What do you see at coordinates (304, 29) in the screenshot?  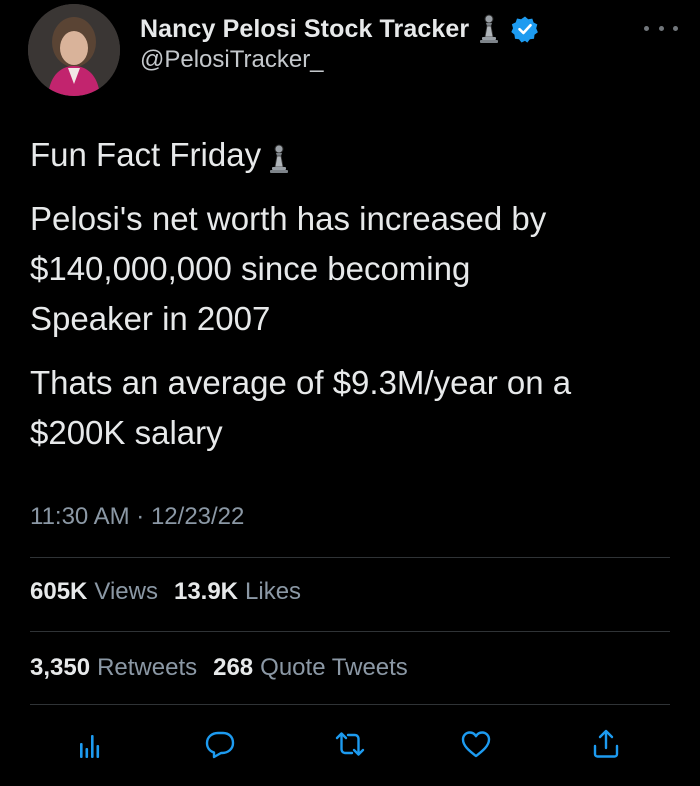 I see `display-name: Nancy Pelosi Stock Tracker` at bounding box center [304, 29].